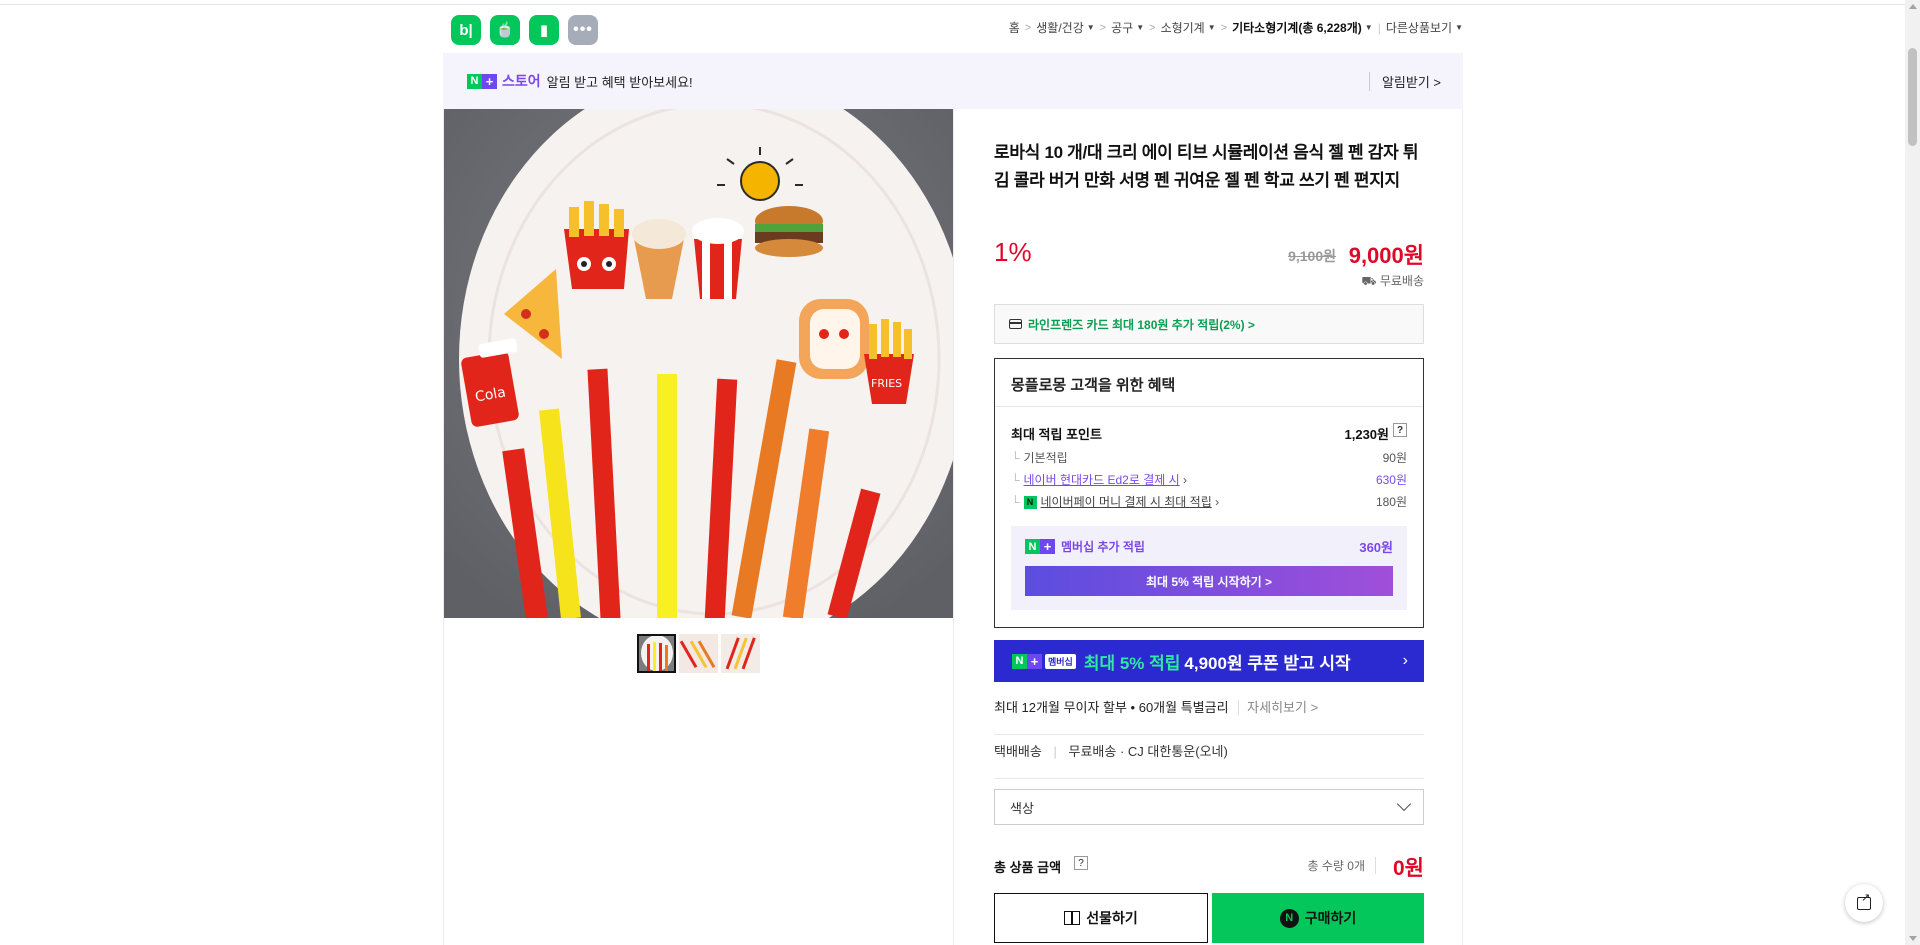 The image size is (1920, 945). Describe the element at coordinates (1060, 661) in the screenshot. I see `membership-badge: 멤버십` at that location.